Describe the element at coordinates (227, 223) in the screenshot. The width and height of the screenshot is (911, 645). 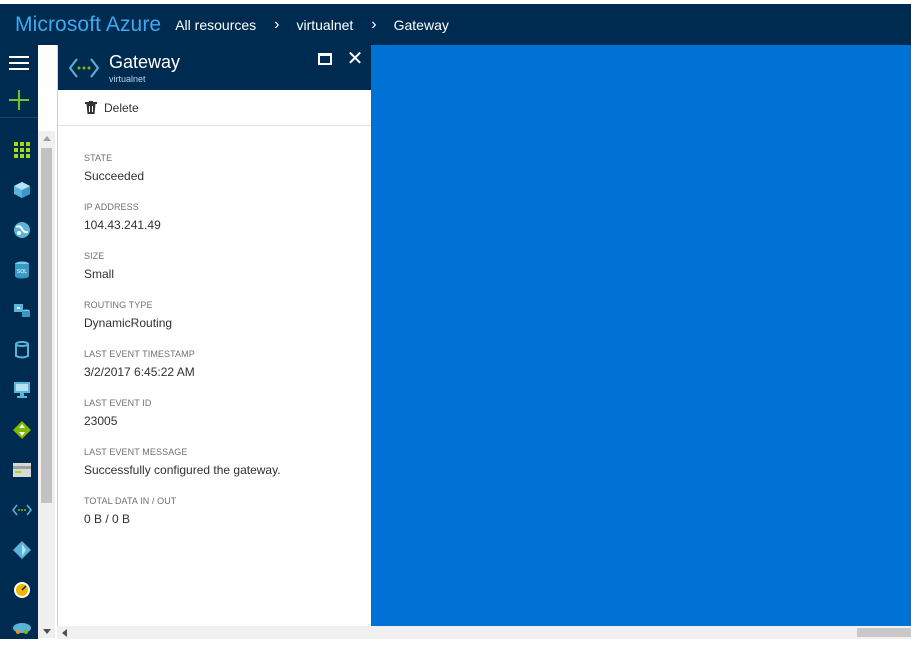
I see `property-ip-address: IP ADDRESS 104.43.241.49` at that location.